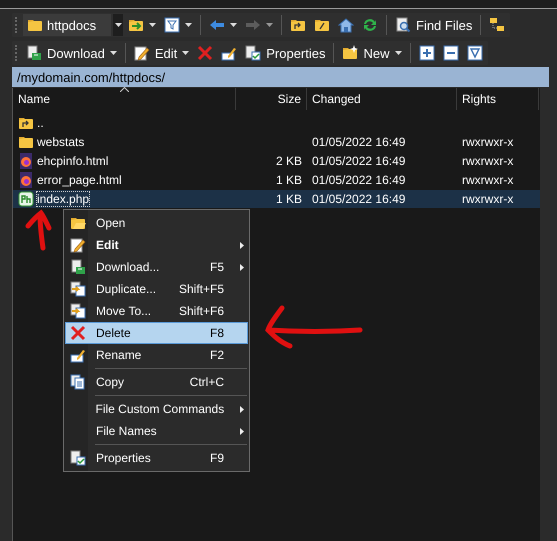 This screenshot has width=557, height=541. What do you see at coordinates (403, 25) in the screenshot?
I see `search-icon` at bounding box center [403, 25].